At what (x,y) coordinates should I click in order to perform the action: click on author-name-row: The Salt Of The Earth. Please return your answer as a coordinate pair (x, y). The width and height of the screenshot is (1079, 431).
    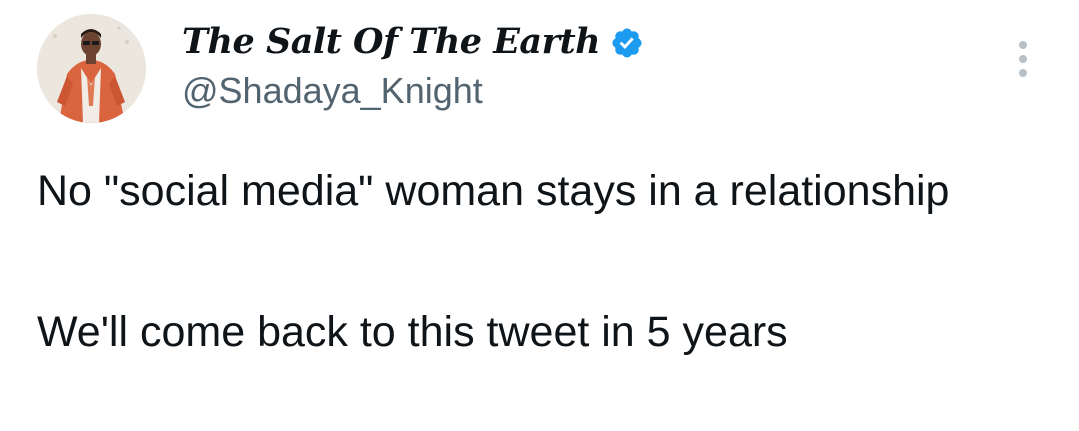
    Looking at the image, I should click on (413, 42).